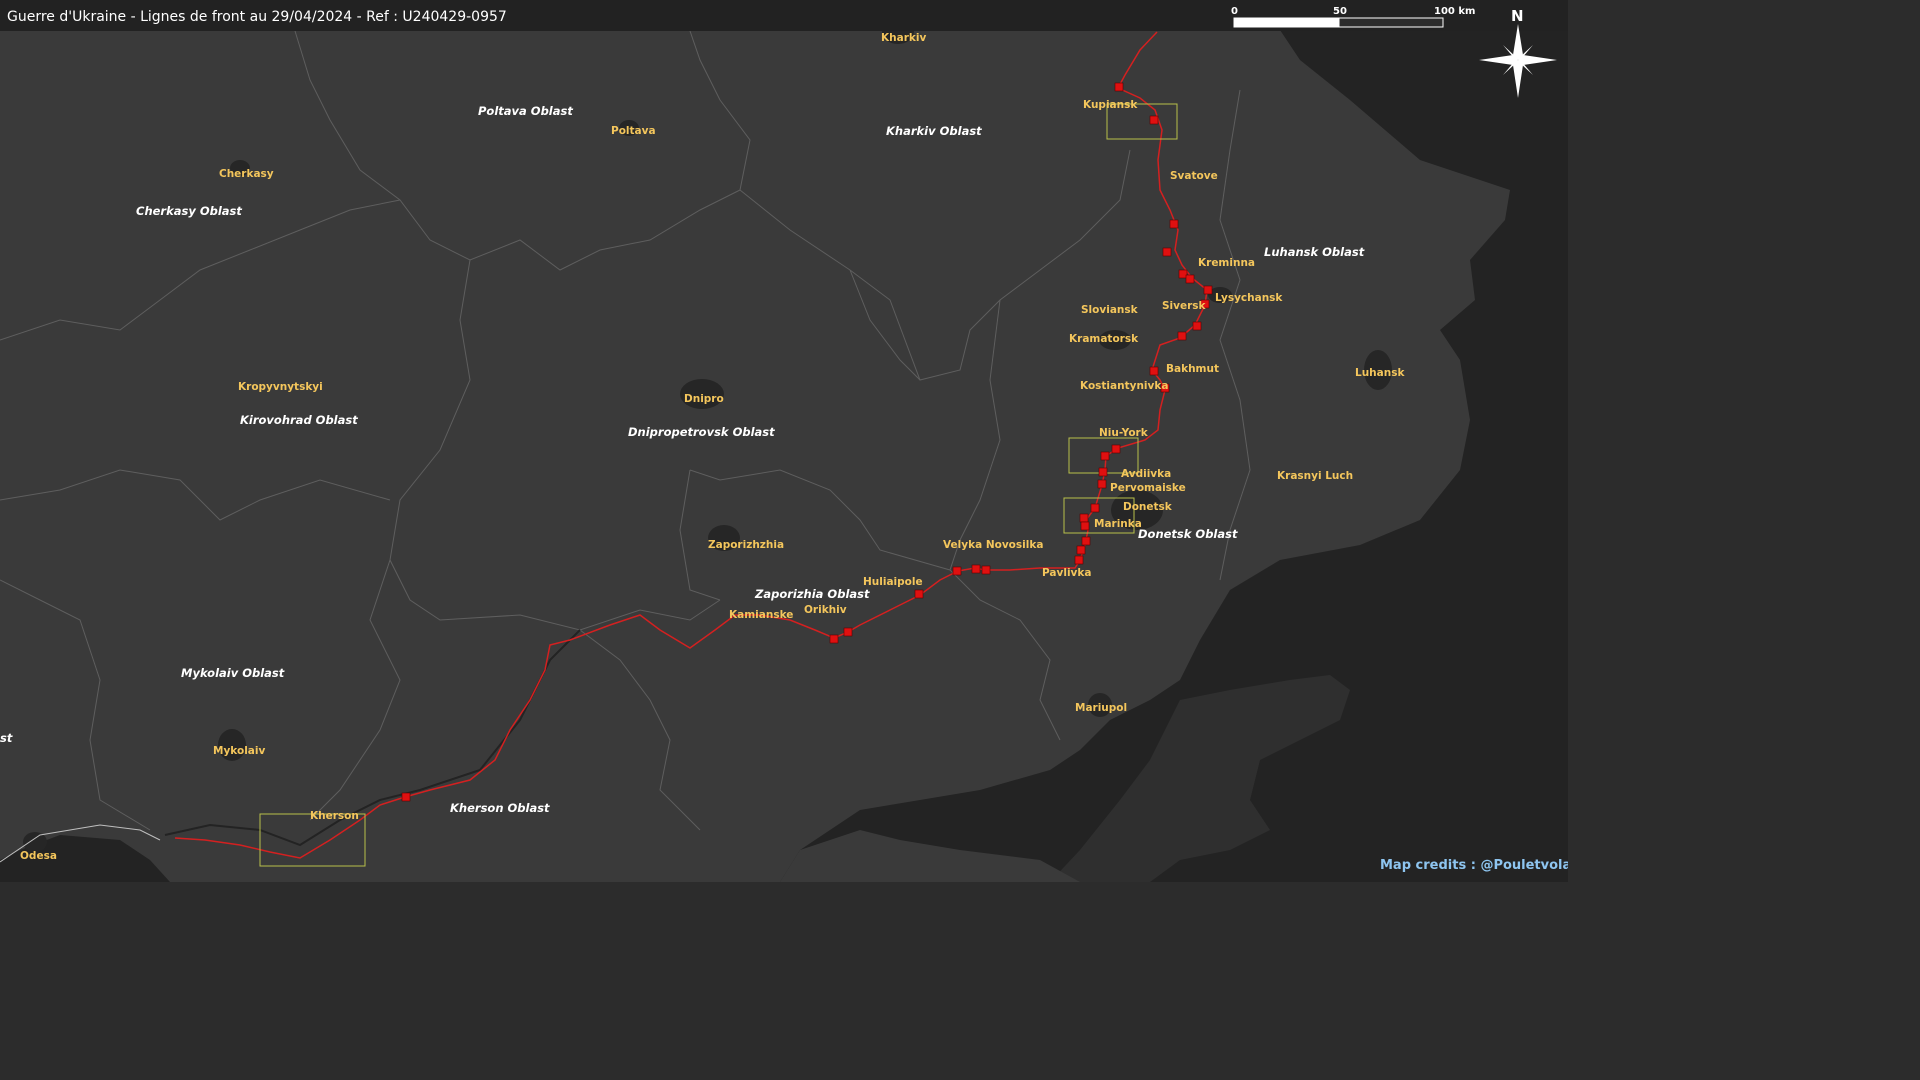  What do you see at coordinates (1104, 339) in the screenshot?
I see `city-label-kramatorsk: Kramatorsk` at bounding box center [1104, 339].